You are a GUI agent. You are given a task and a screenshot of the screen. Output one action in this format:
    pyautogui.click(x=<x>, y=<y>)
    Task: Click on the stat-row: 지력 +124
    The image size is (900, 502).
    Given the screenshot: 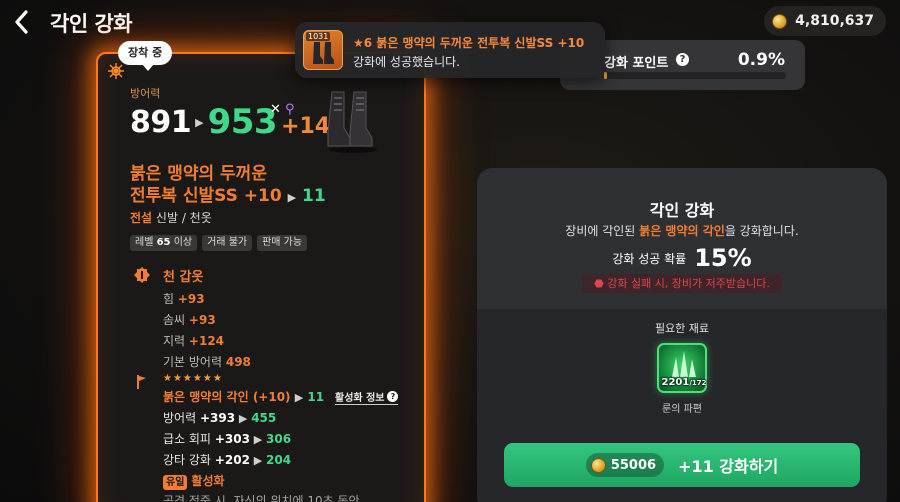 What is the action you would take?
    pyautogui.click(x=207, y=341)
    